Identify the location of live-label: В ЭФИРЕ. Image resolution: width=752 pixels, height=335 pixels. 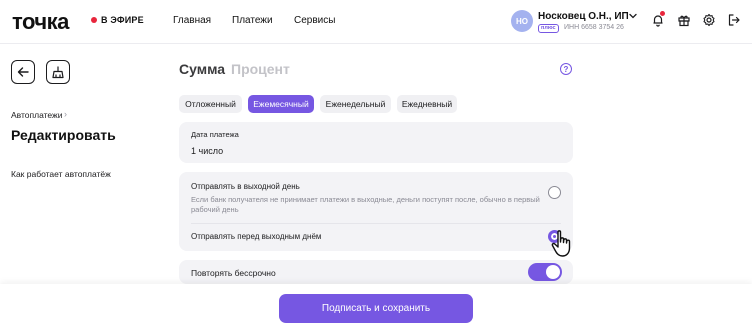
(122, 20).